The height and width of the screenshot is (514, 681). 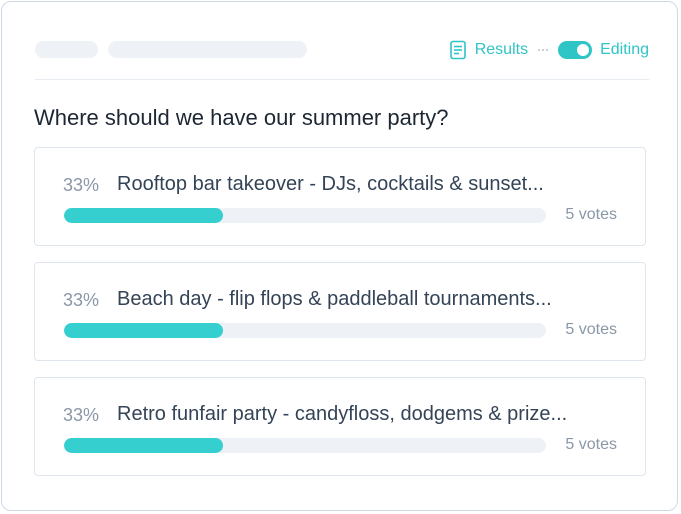 I want to click on separator-dots, so click(x=543, y=50).